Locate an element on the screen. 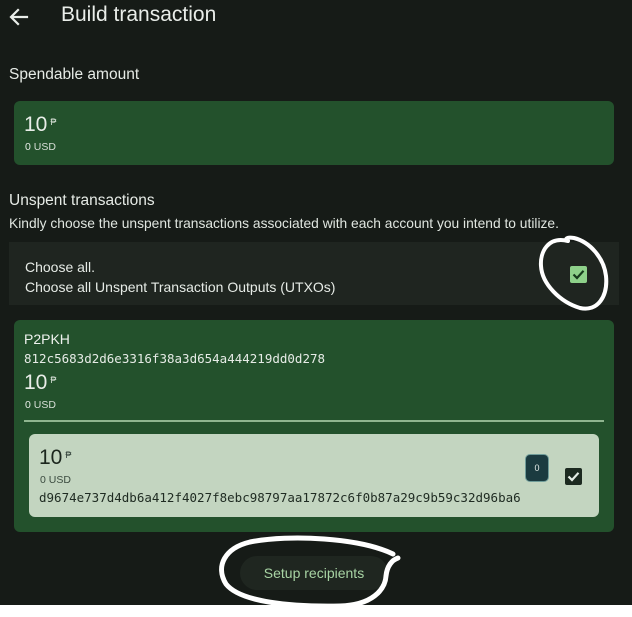 The image size is (632, 617). divider is located at coordinates (314, 421).